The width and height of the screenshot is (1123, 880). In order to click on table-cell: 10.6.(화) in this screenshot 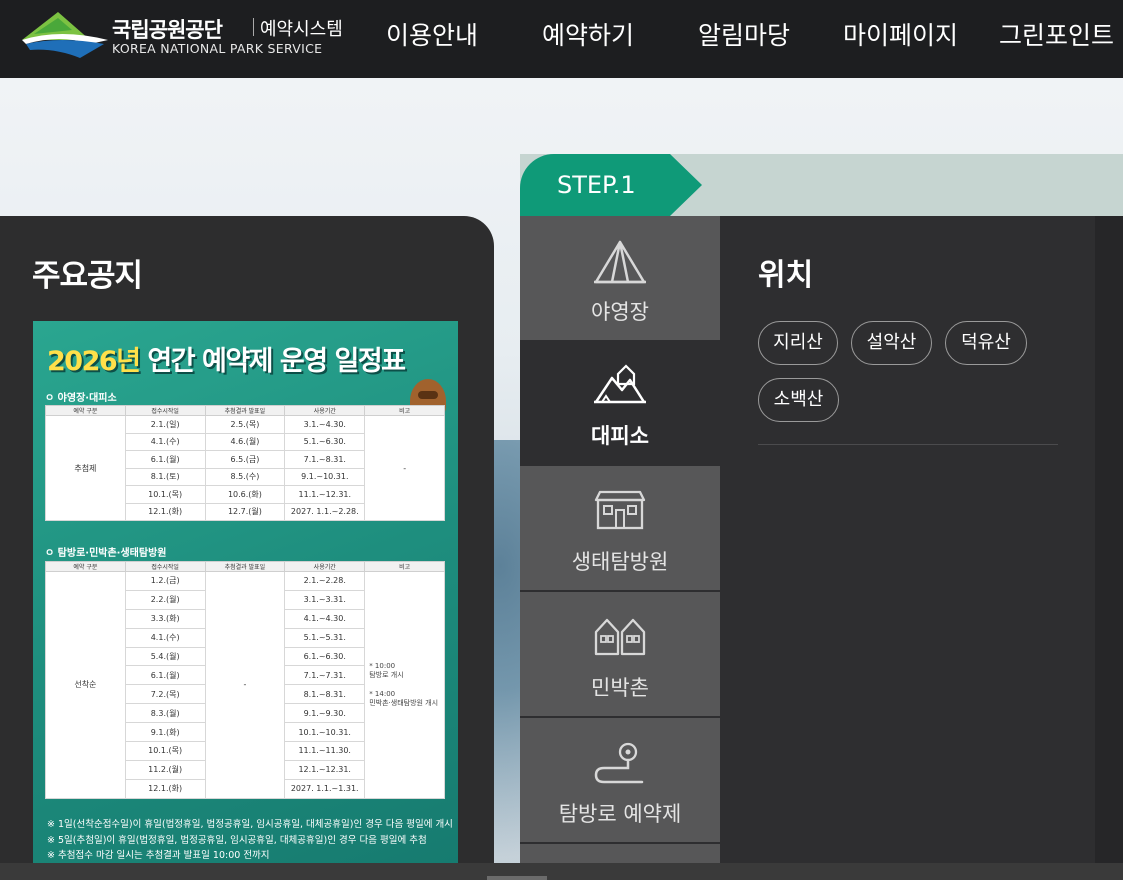, I will do `click(245, 494)`.